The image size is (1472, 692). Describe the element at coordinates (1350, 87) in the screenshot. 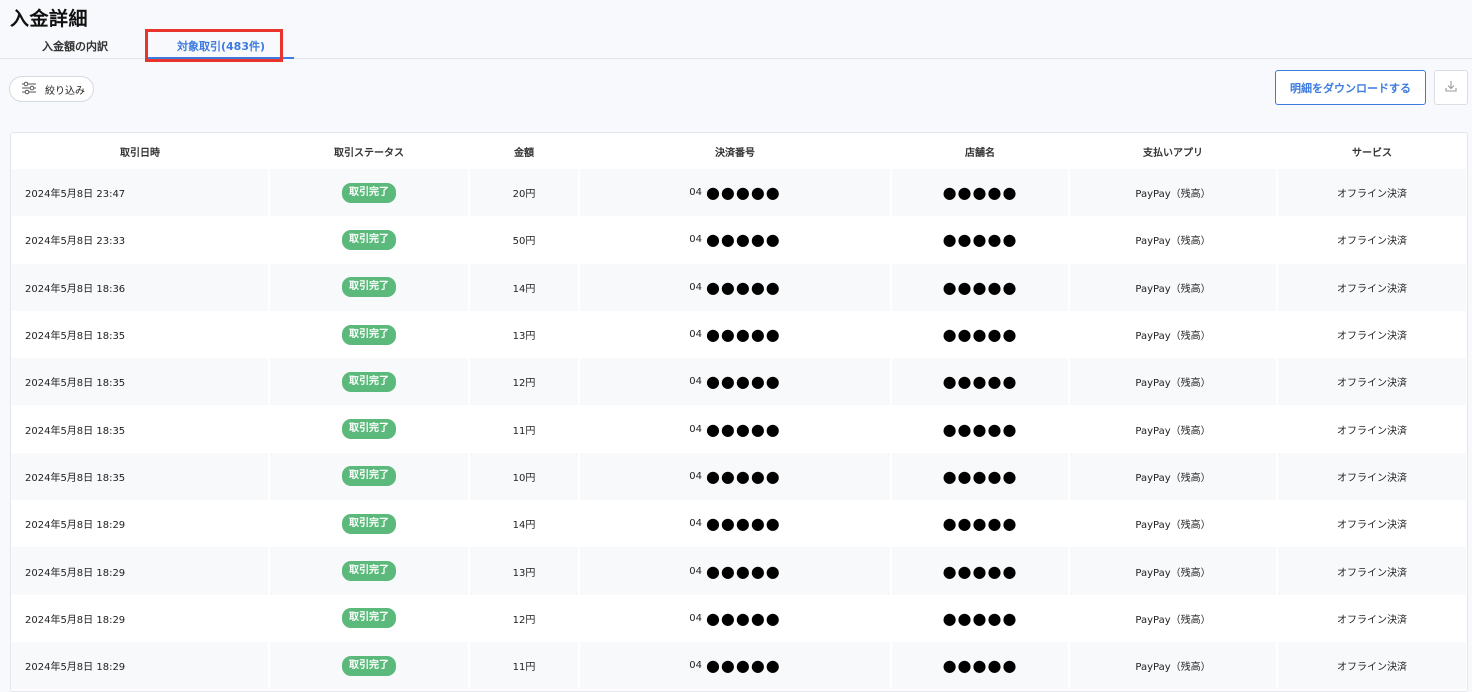

I see `download-statement-button: 明細をダウンロードする` at that location.